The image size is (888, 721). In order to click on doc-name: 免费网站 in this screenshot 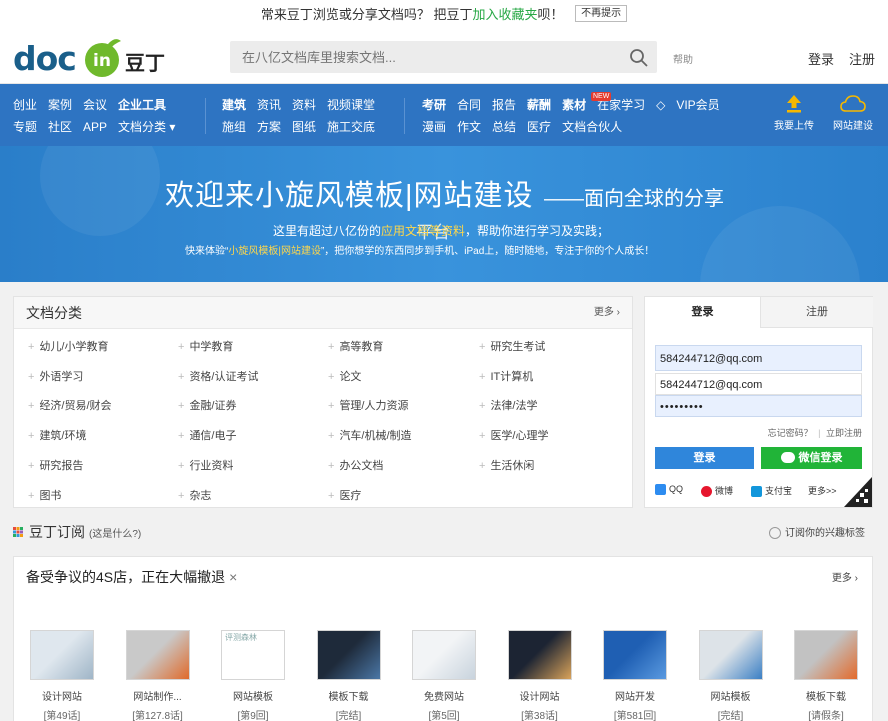, I will do `click(444, 695)`.